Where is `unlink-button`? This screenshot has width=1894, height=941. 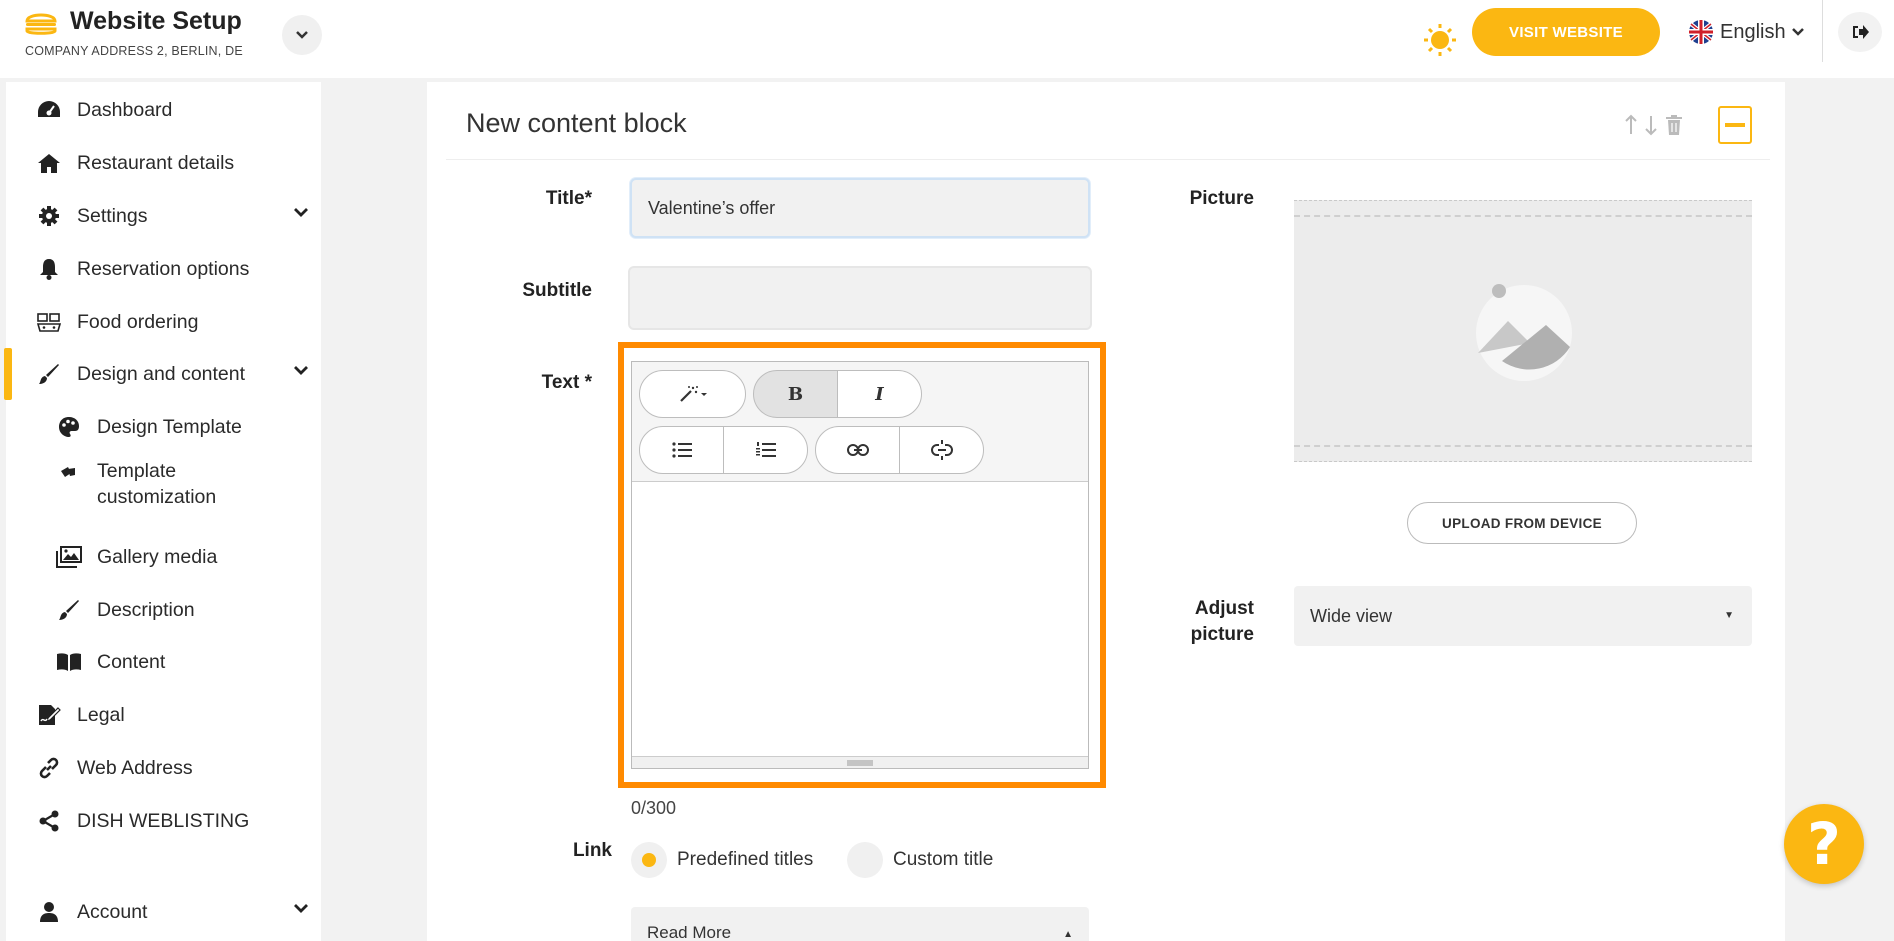 unlink-button is located at coordinates (941, 450).